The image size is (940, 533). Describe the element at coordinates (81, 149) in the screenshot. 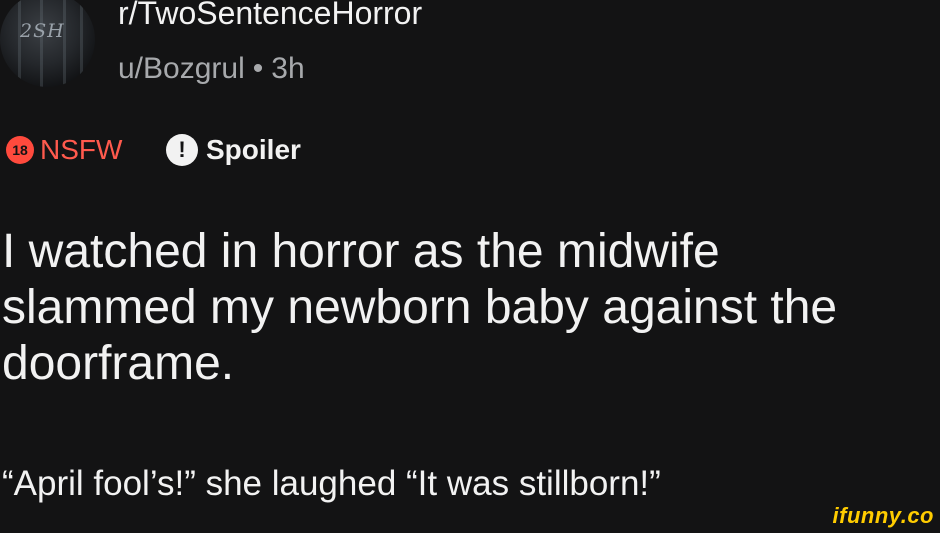

I see `nsfw-label: NSFW` at that location.